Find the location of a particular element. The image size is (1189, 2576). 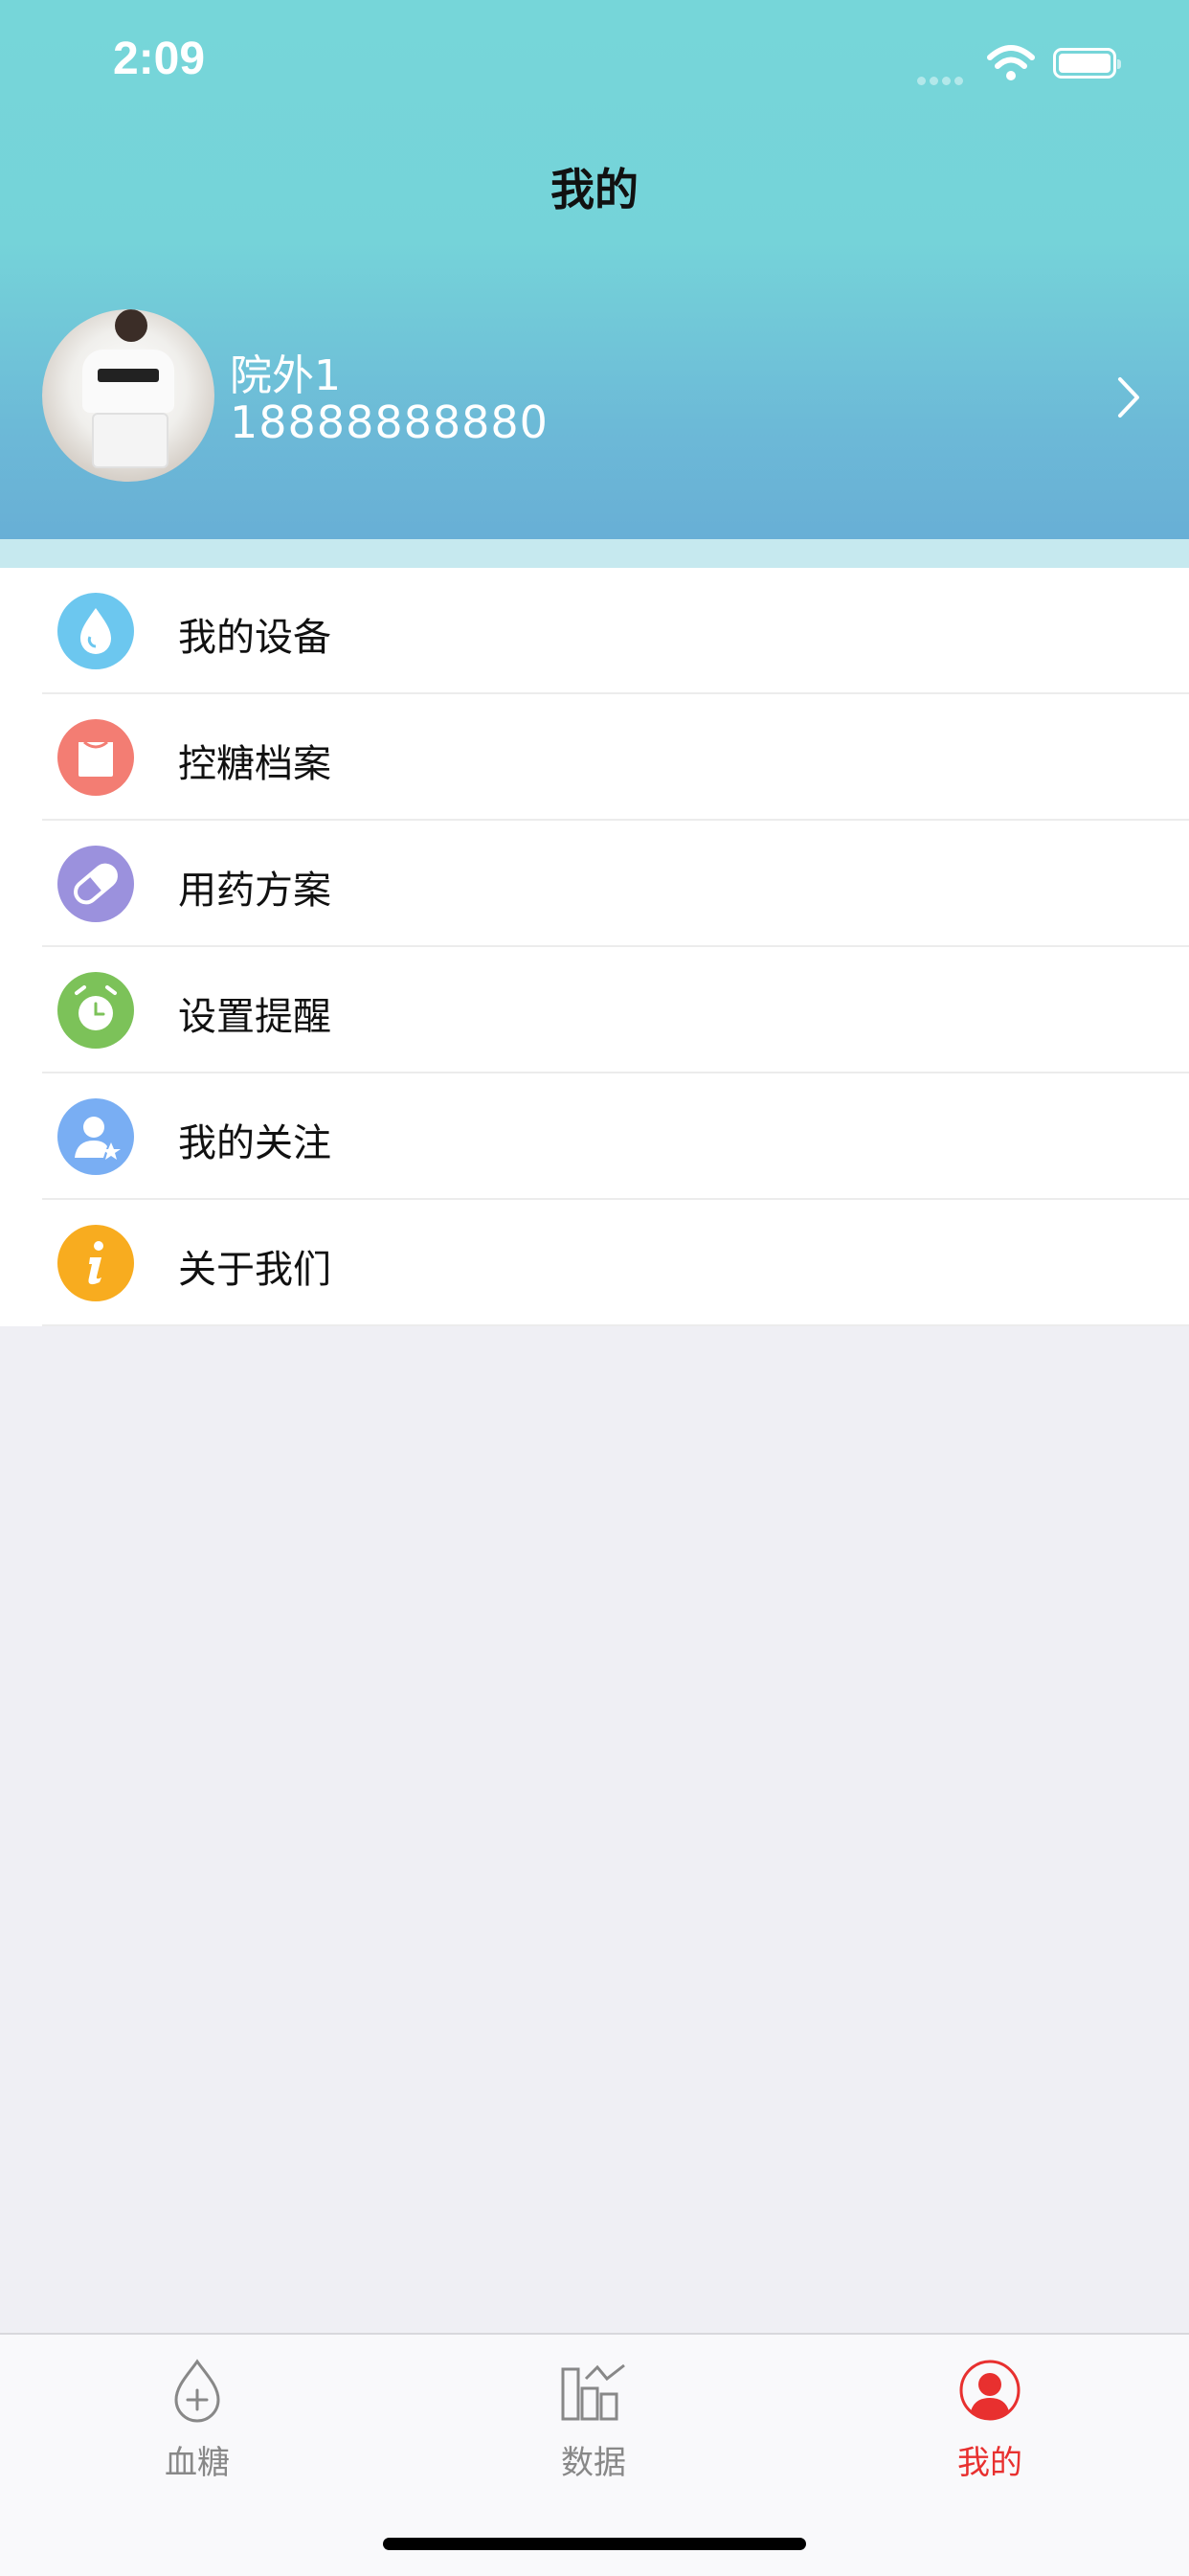

water-drop-icon is located at coordinates (95, 631).